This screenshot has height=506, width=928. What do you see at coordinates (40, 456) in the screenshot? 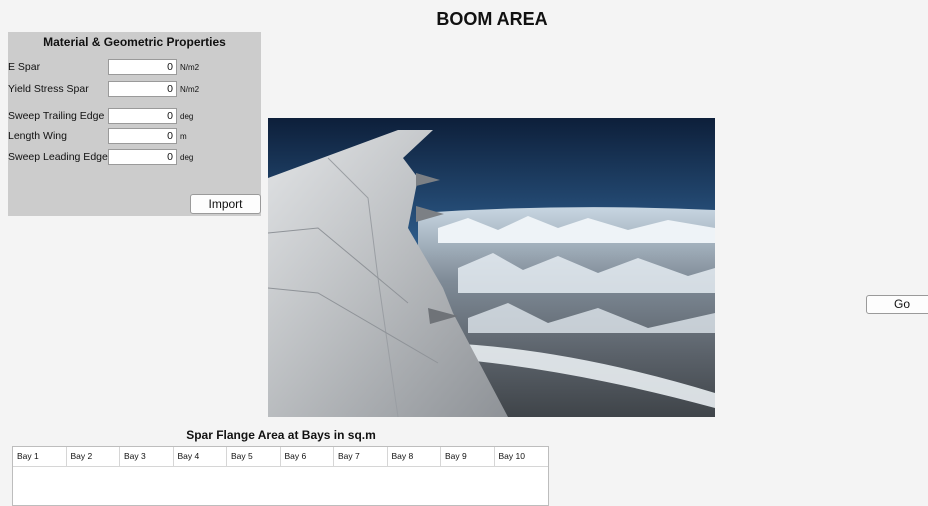
I see `column-header: Bay 1` at bounding box center [40, 456].